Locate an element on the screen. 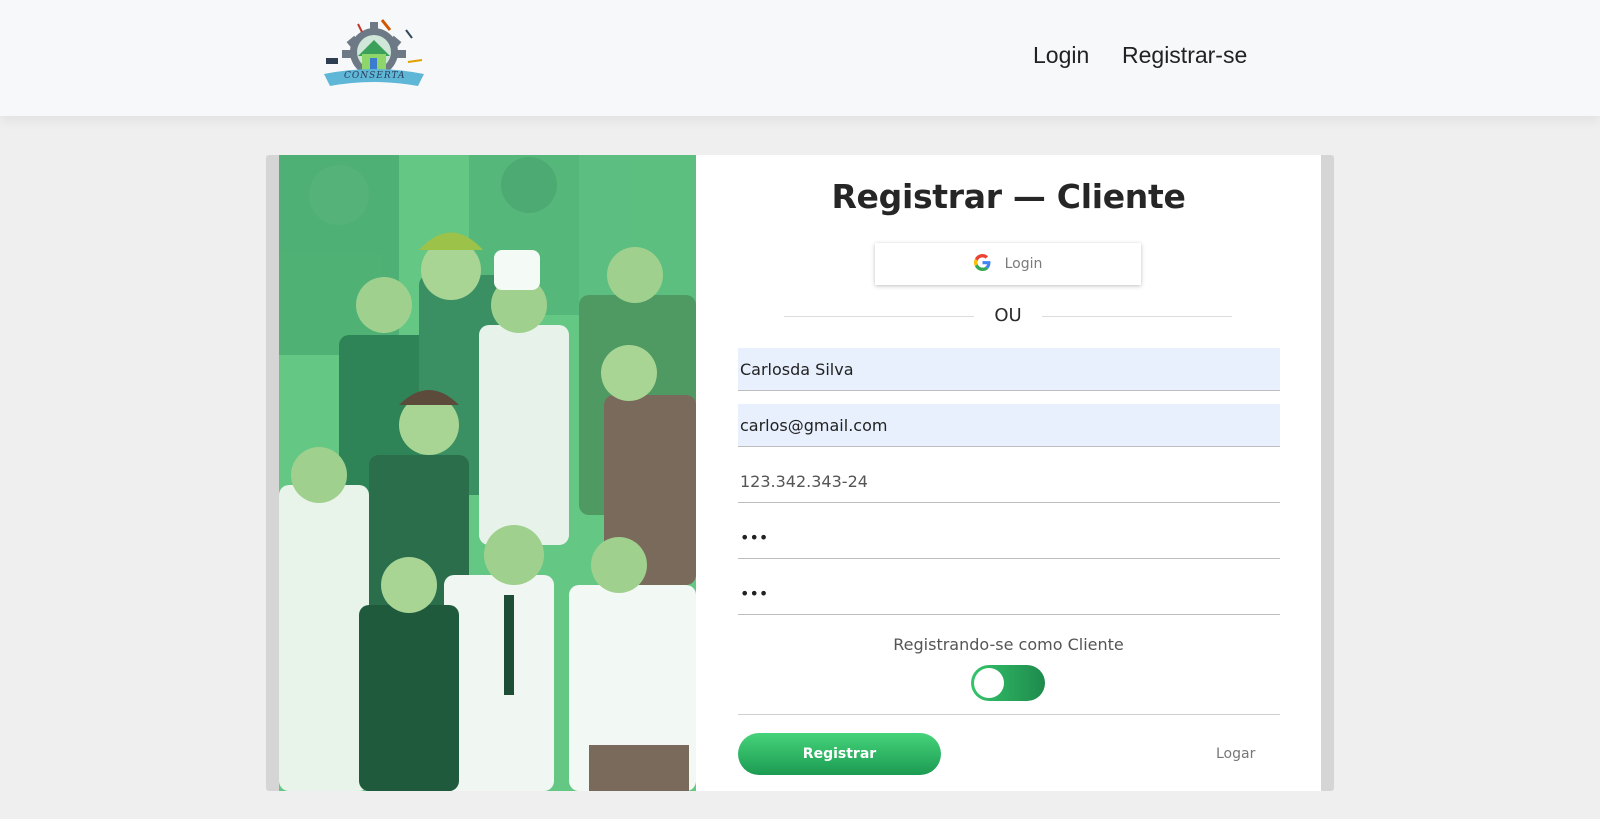 The width and height of the screenshot is (1600, 819). google-icon is located at coordinates (982, 264).